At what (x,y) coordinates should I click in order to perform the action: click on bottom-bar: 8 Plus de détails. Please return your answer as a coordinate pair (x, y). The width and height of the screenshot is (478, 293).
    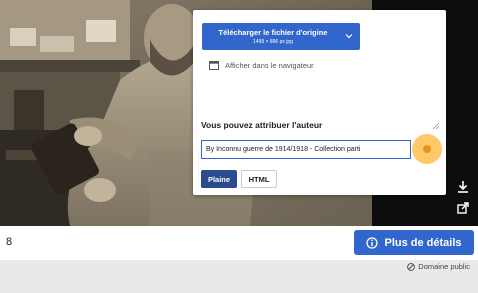
    Looking at the image, I should click on (239, 243).